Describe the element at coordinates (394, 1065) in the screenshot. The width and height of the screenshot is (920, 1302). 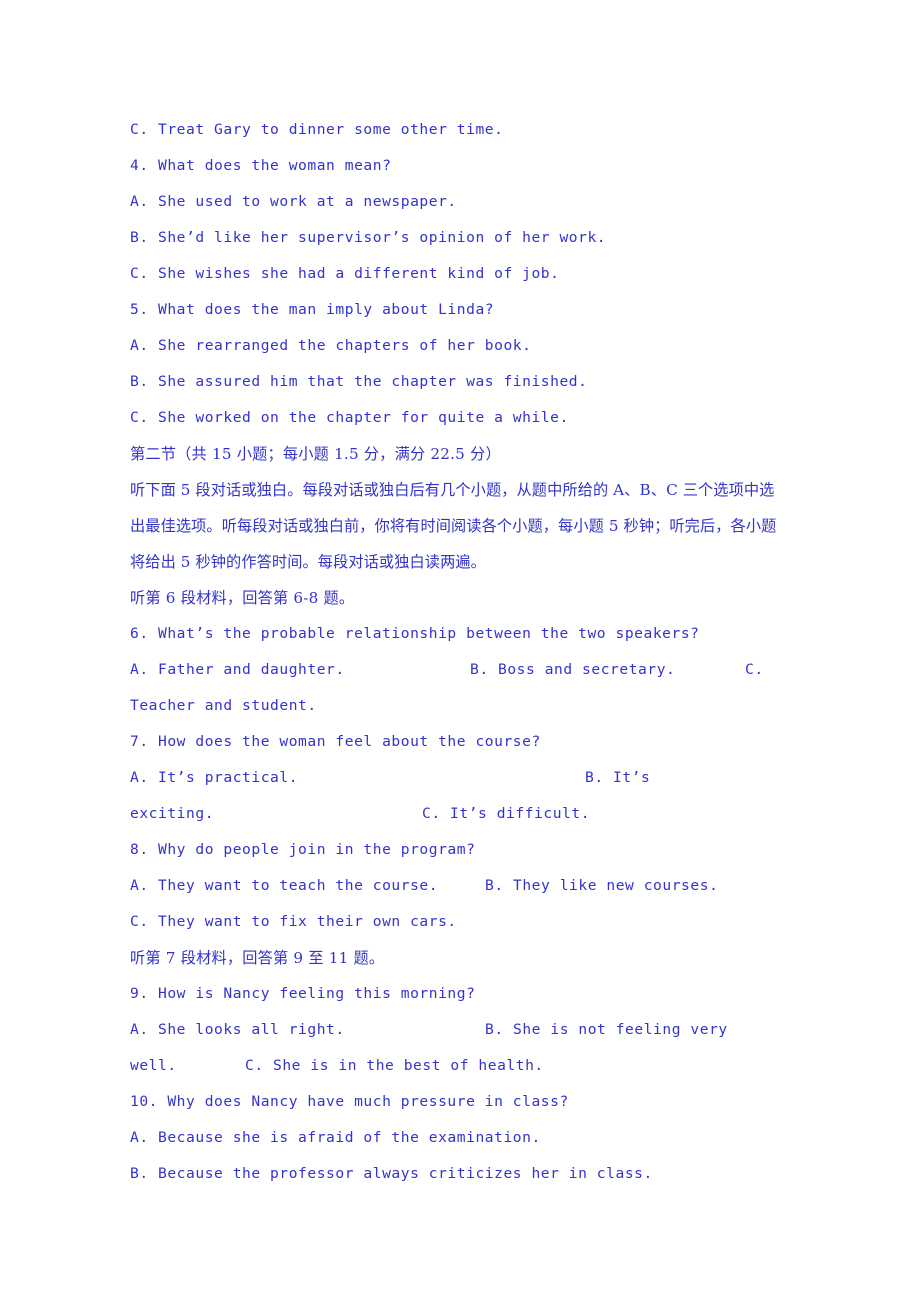
I see `q9-option-c: C. She is in the best of health.` at that location.